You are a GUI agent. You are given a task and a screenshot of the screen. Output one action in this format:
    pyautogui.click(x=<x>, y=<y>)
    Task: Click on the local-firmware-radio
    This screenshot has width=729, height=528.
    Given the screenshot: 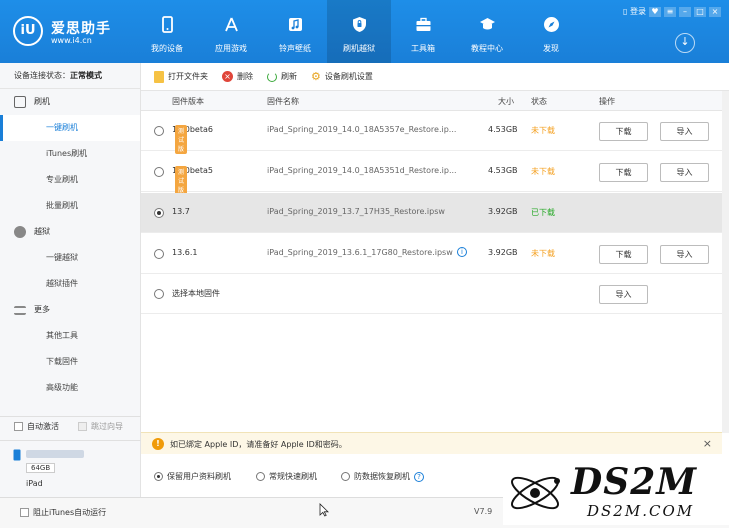 What is the action you would take?
    pyautogui.click(x=159, y=294)
    